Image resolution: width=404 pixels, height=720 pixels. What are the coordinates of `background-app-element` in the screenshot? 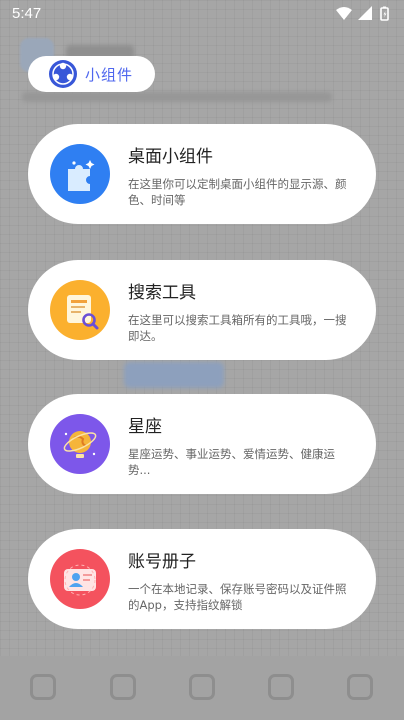 It's located at (174, 375).